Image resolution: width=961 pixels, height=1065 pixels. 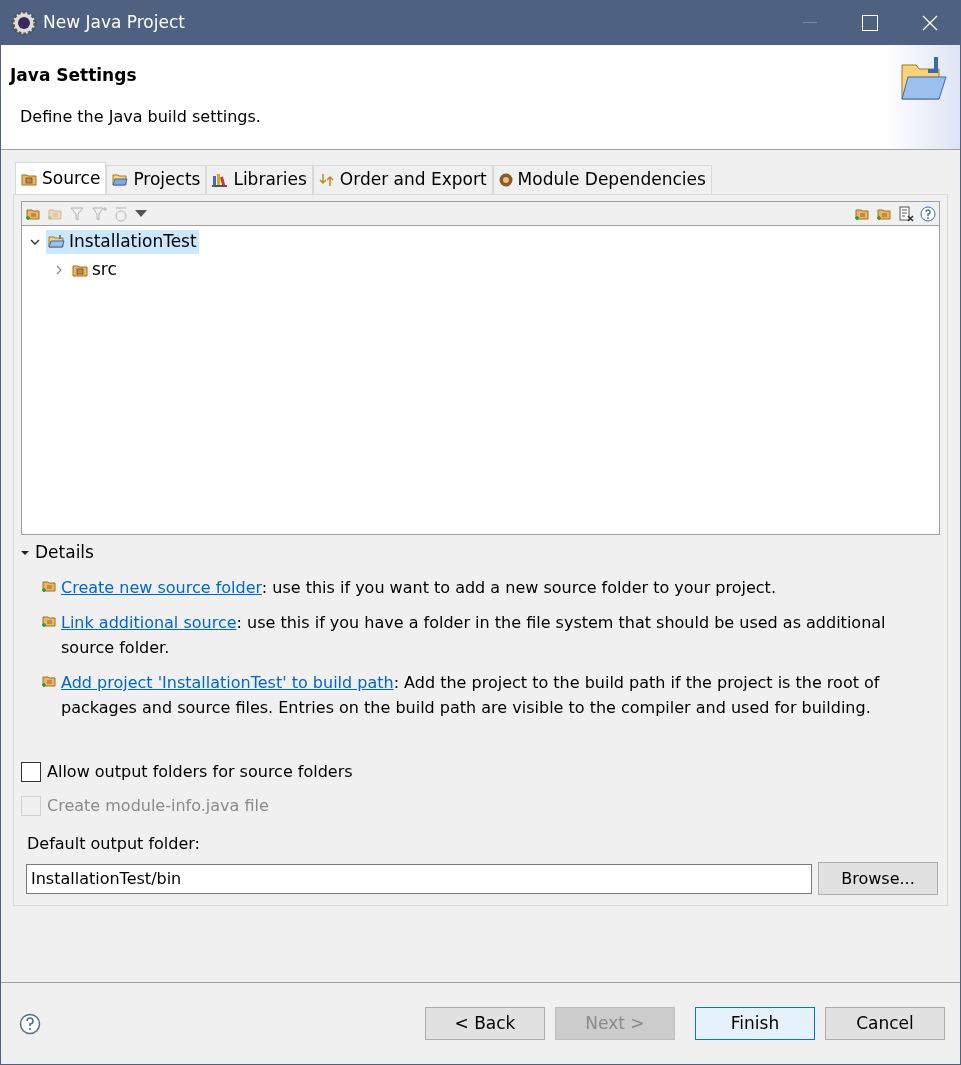 What do you see at coordinates (474, 635) in the screenshot?
I see `details-description: Link additional source: use this if you have a folder in the file system that should be used as additional source folder.` at bounding box center [474, 635].